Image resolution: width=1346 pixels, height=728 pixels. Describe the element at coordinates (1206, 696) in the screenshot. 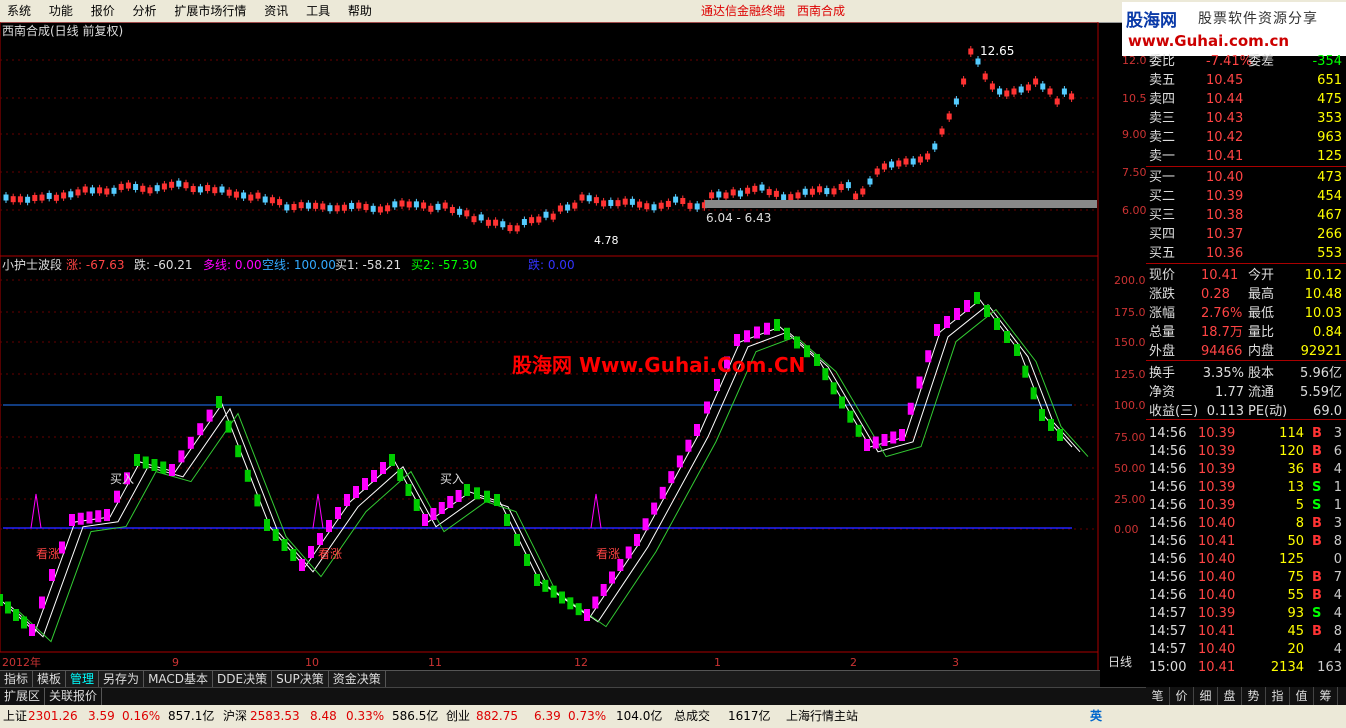

I see `right-tab-2: 细` at that location.